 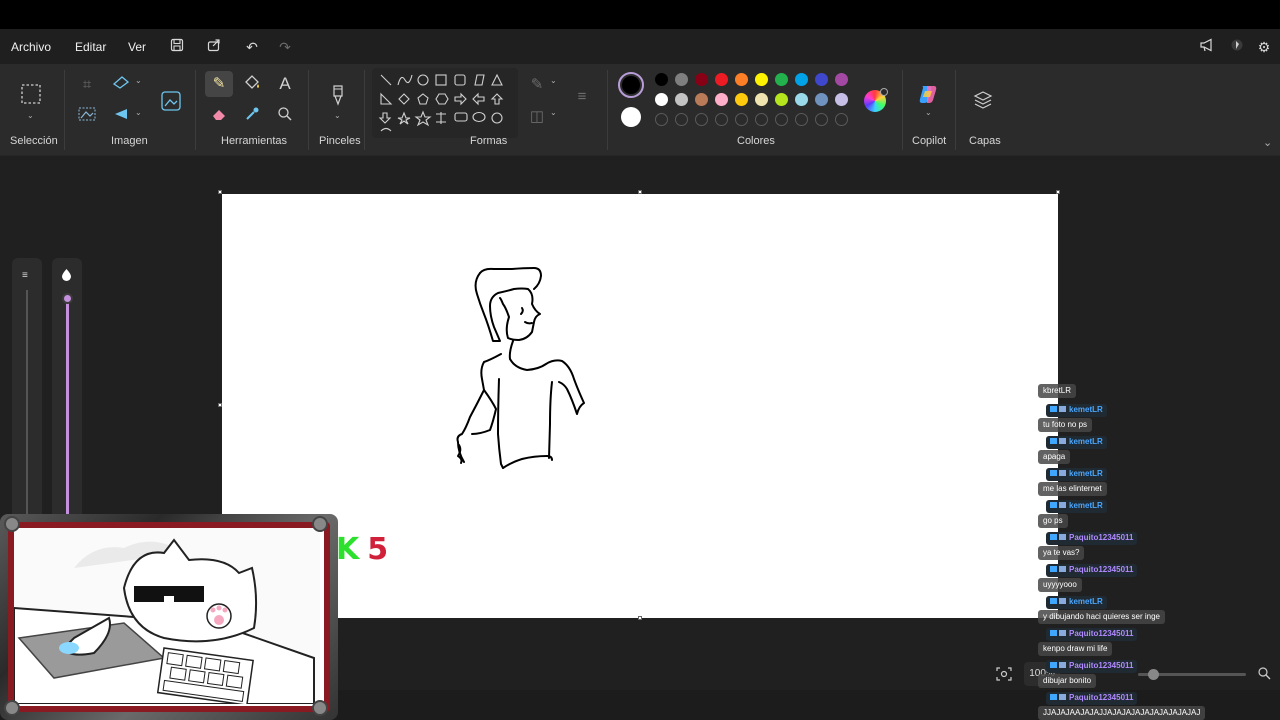 I want to click on chat-username: kemetLR, so click(x=1076, y=442).